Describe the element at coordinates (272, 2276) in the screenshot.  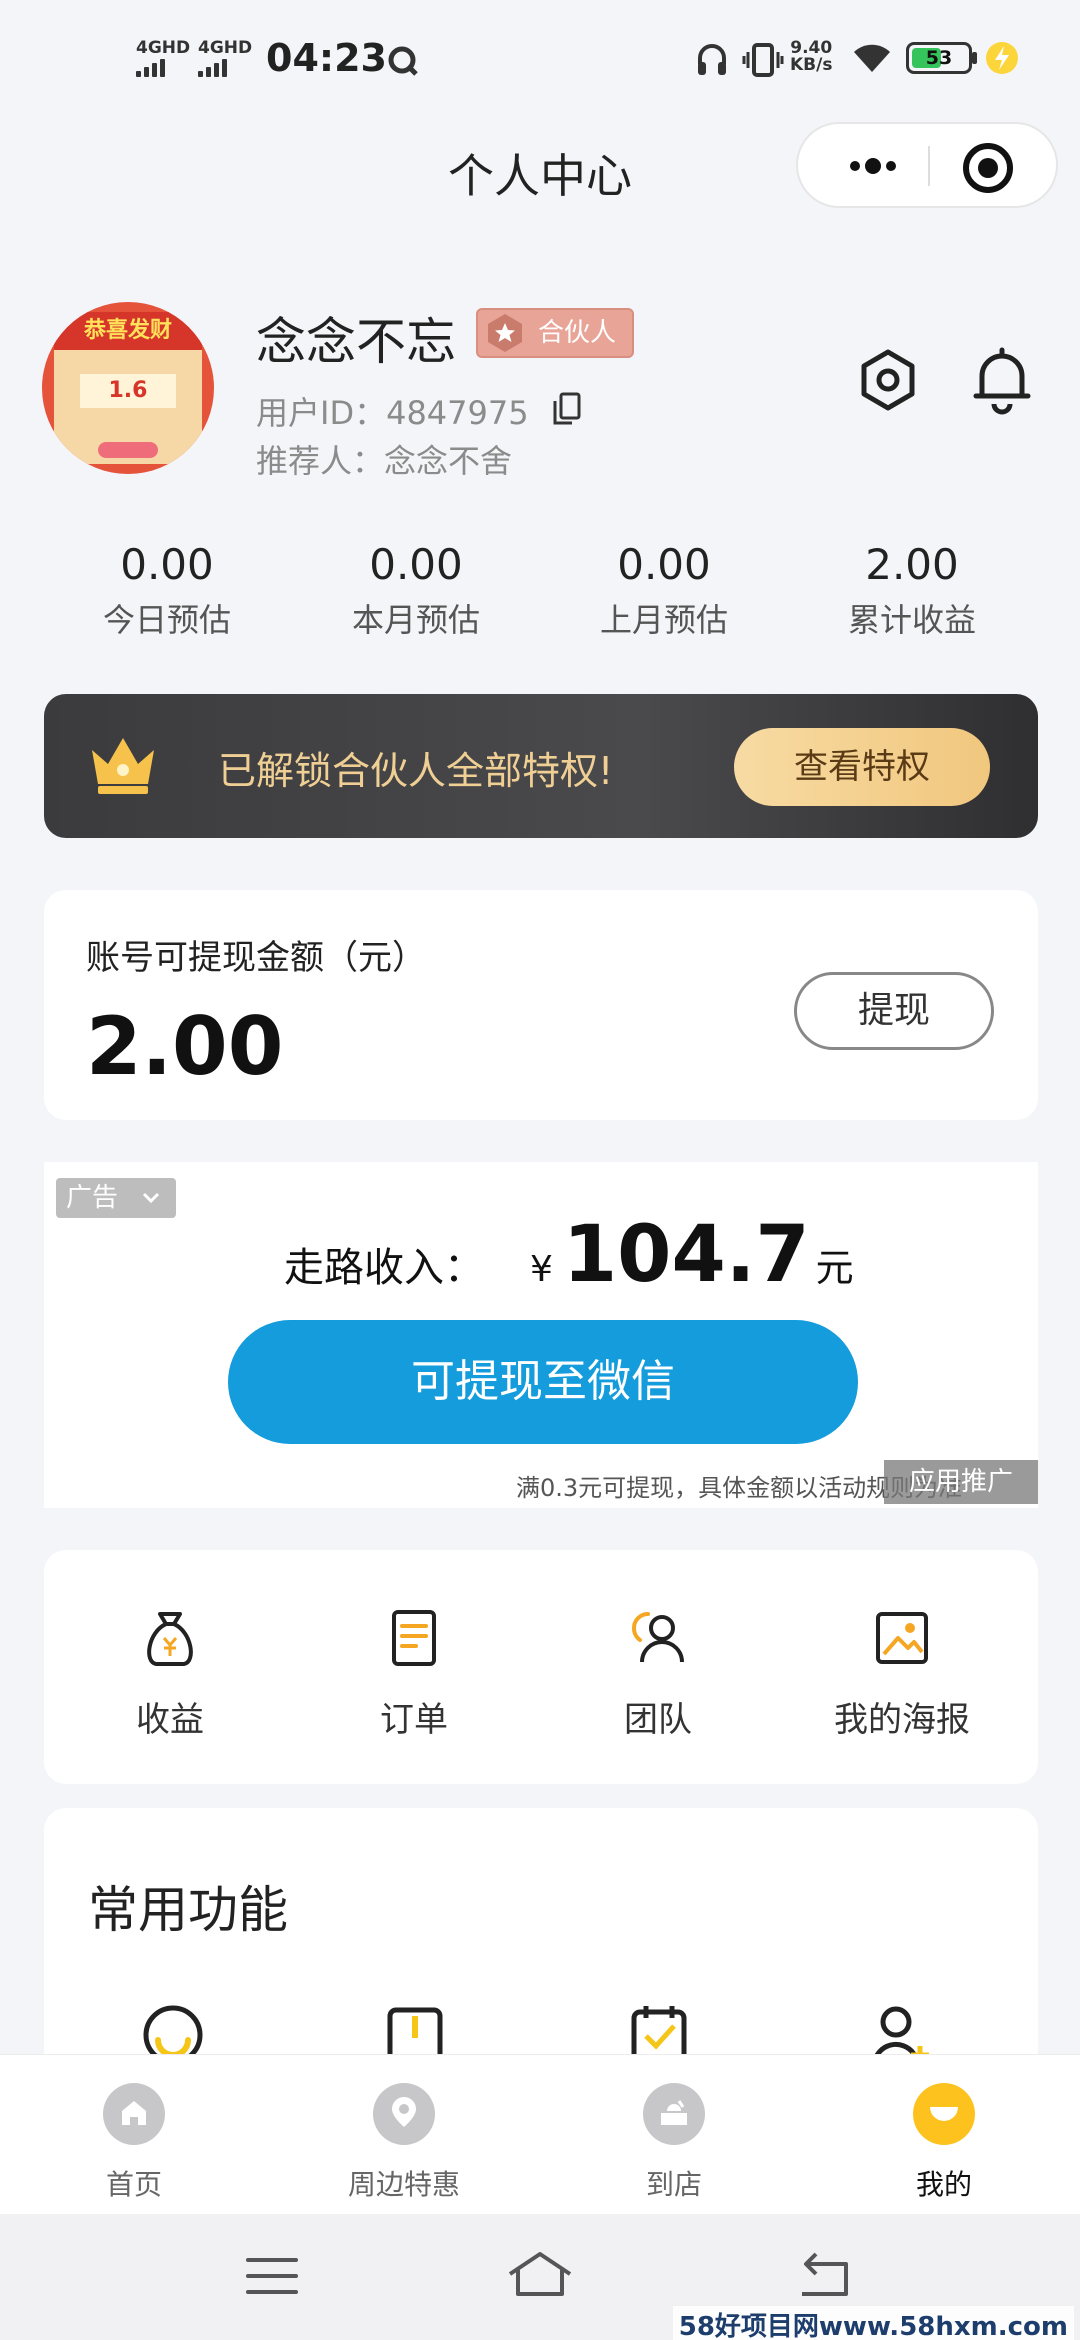
I see `menu-icon` at that location.